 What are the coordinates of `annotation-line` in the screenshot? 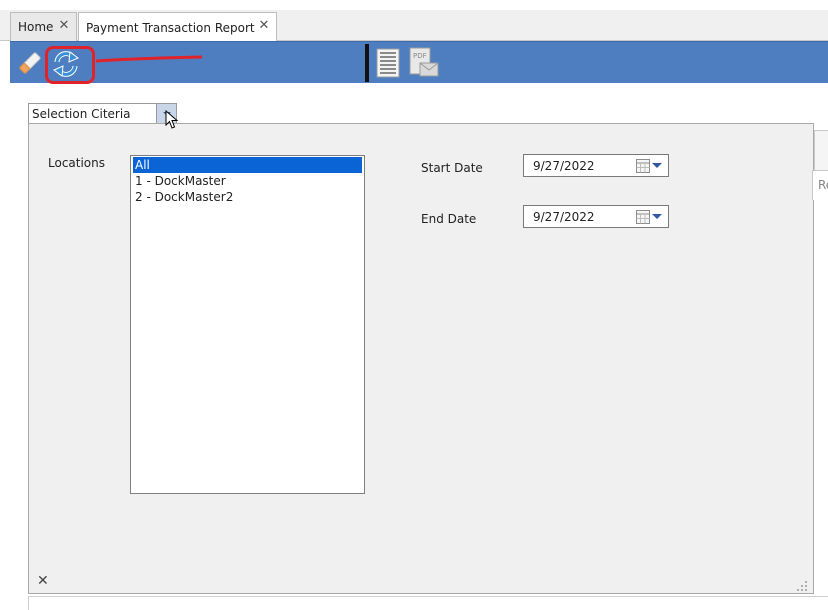 It's located at (149, 59).